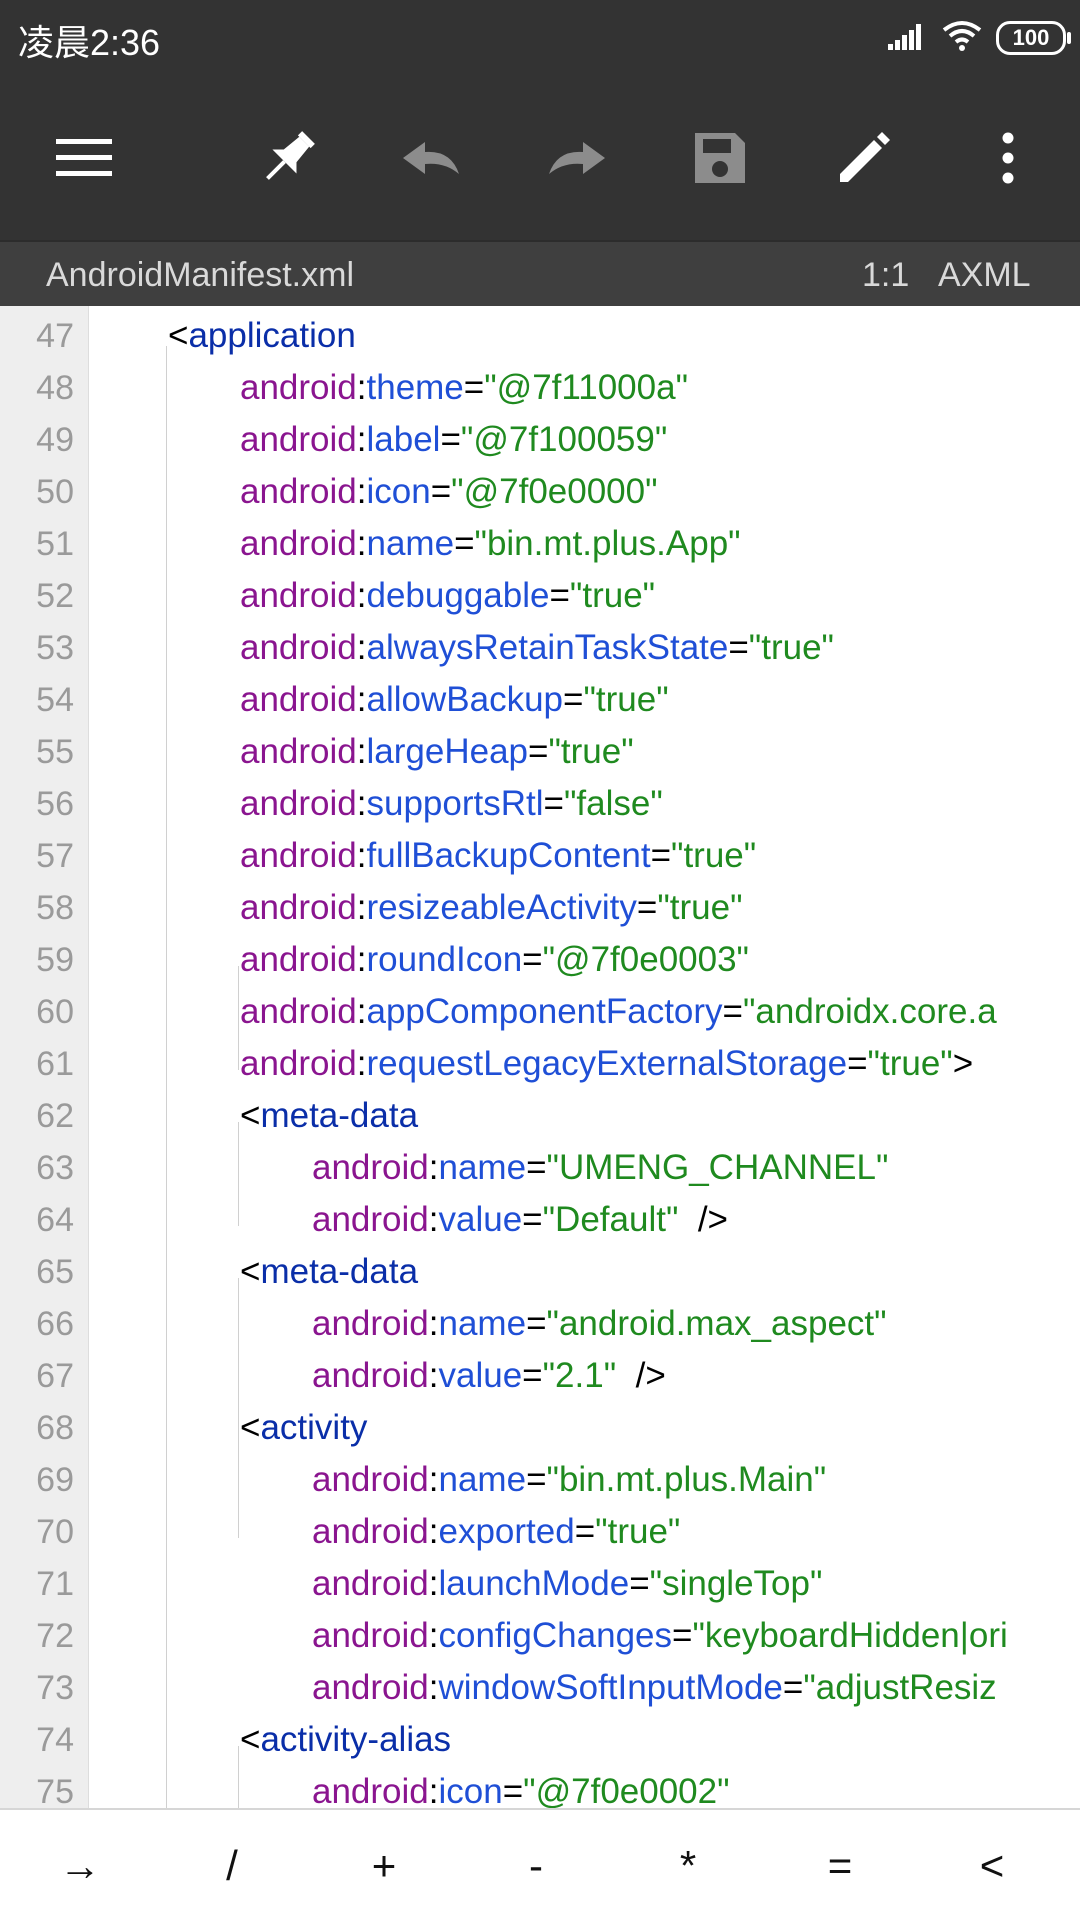 This screenshot has width=1080, height=1922. What do you see at coordinates (540, 544) in the screenshot?
I see `code-line: 51 android:name="bin.mt.plus.App"` at bounding box center [540, 544].